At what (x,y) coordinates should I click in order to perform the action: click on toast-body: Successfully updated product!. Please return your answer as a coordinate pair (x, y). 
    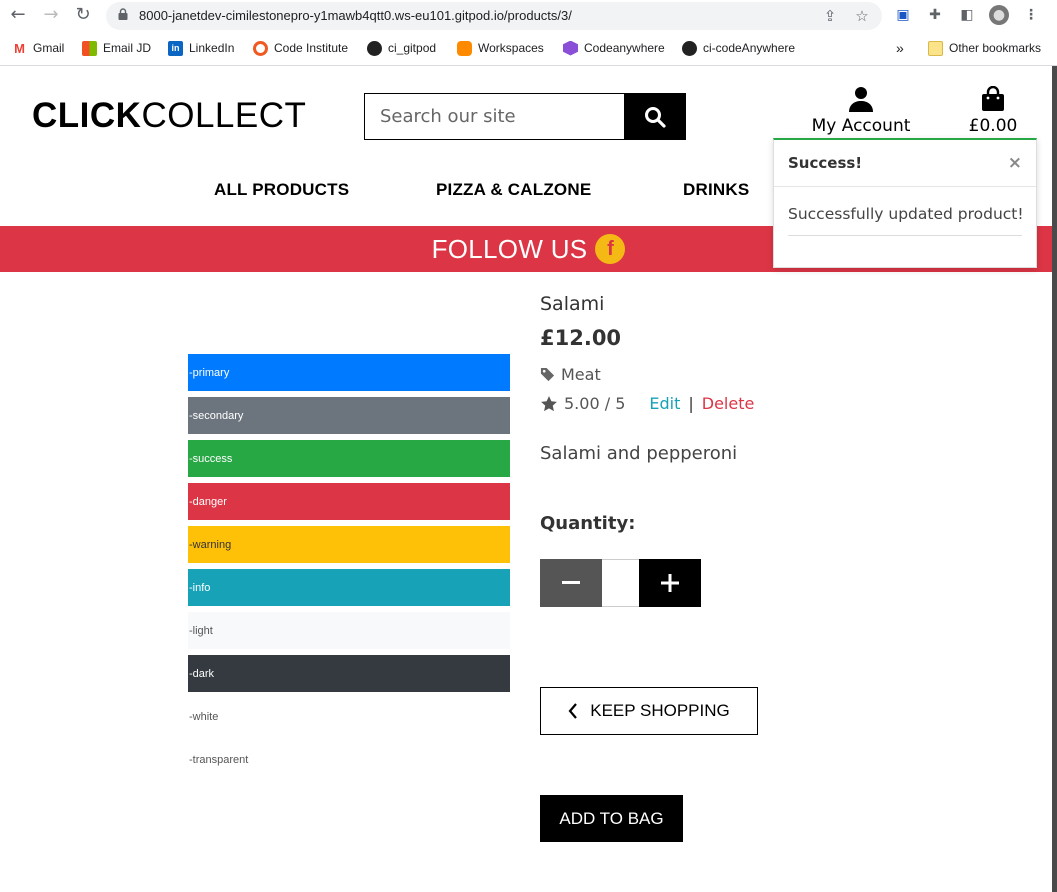
    Looking at the image, I should click on (905, 211).